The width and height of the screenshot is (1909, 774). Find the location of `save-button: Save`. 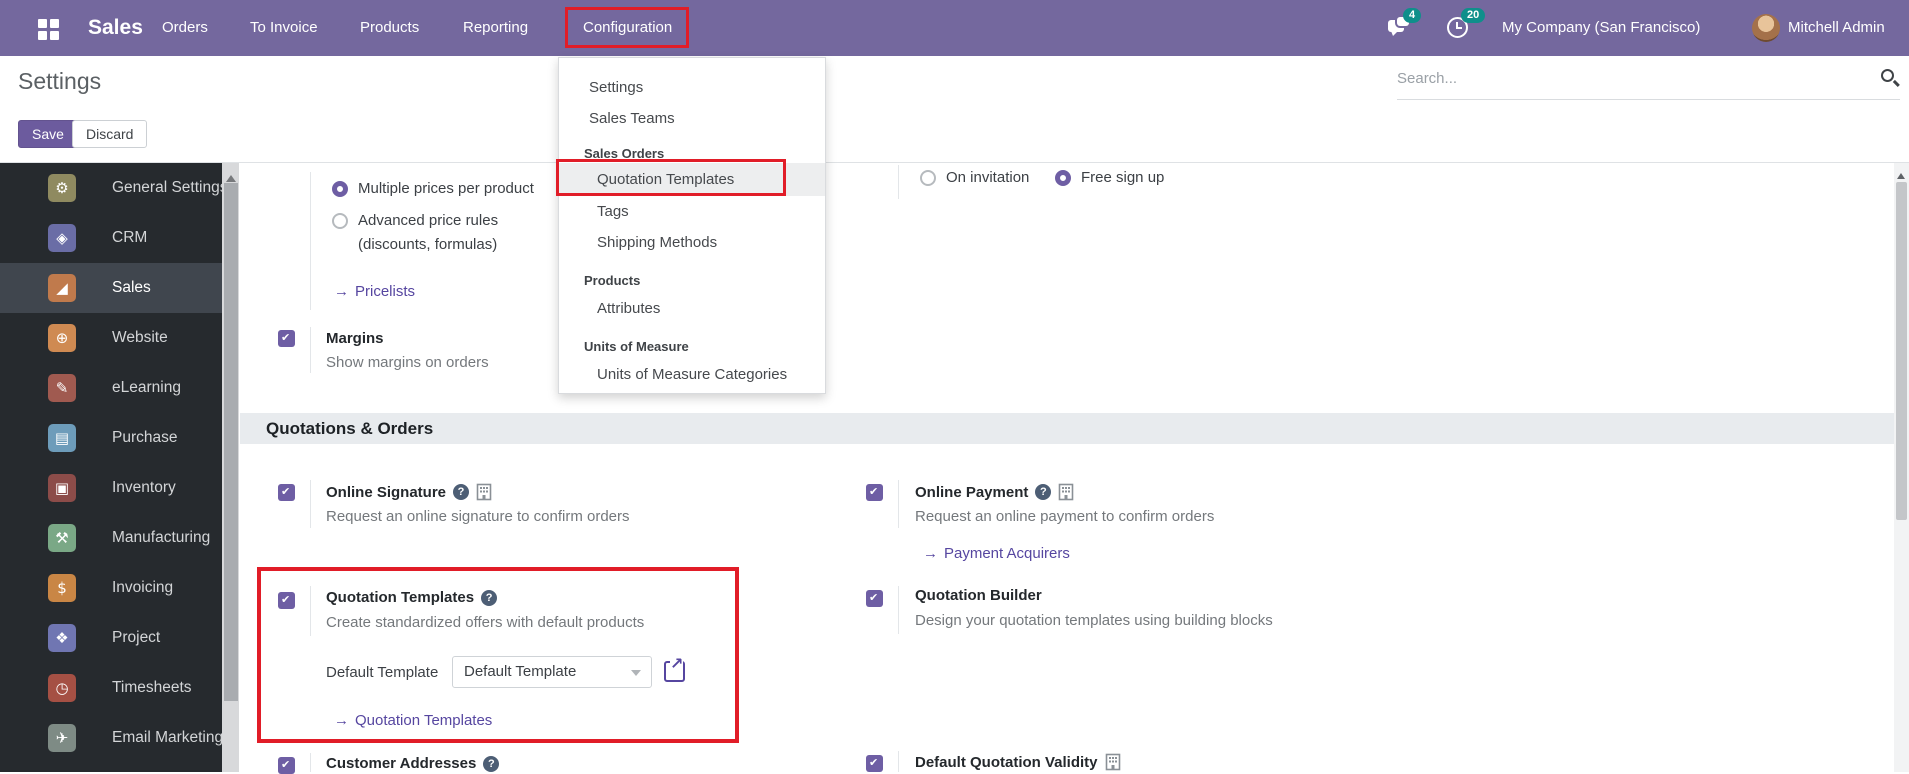

save-button: Save is located at coordinates (48, 134).